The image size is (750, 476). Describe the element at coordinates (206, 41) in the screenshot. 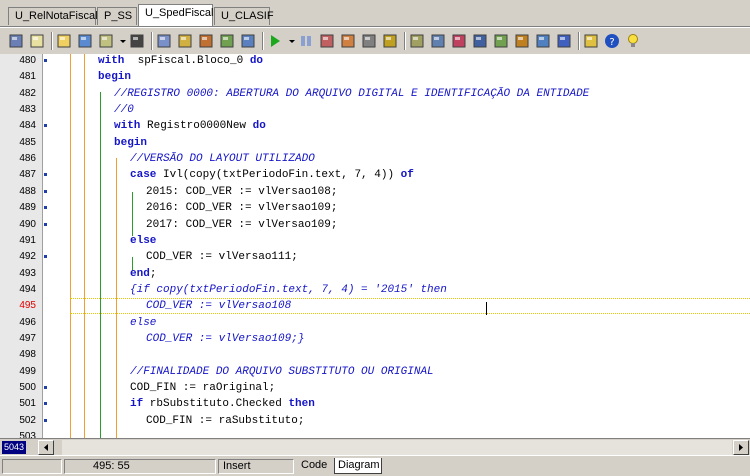

I see `compile-icon` at that location.